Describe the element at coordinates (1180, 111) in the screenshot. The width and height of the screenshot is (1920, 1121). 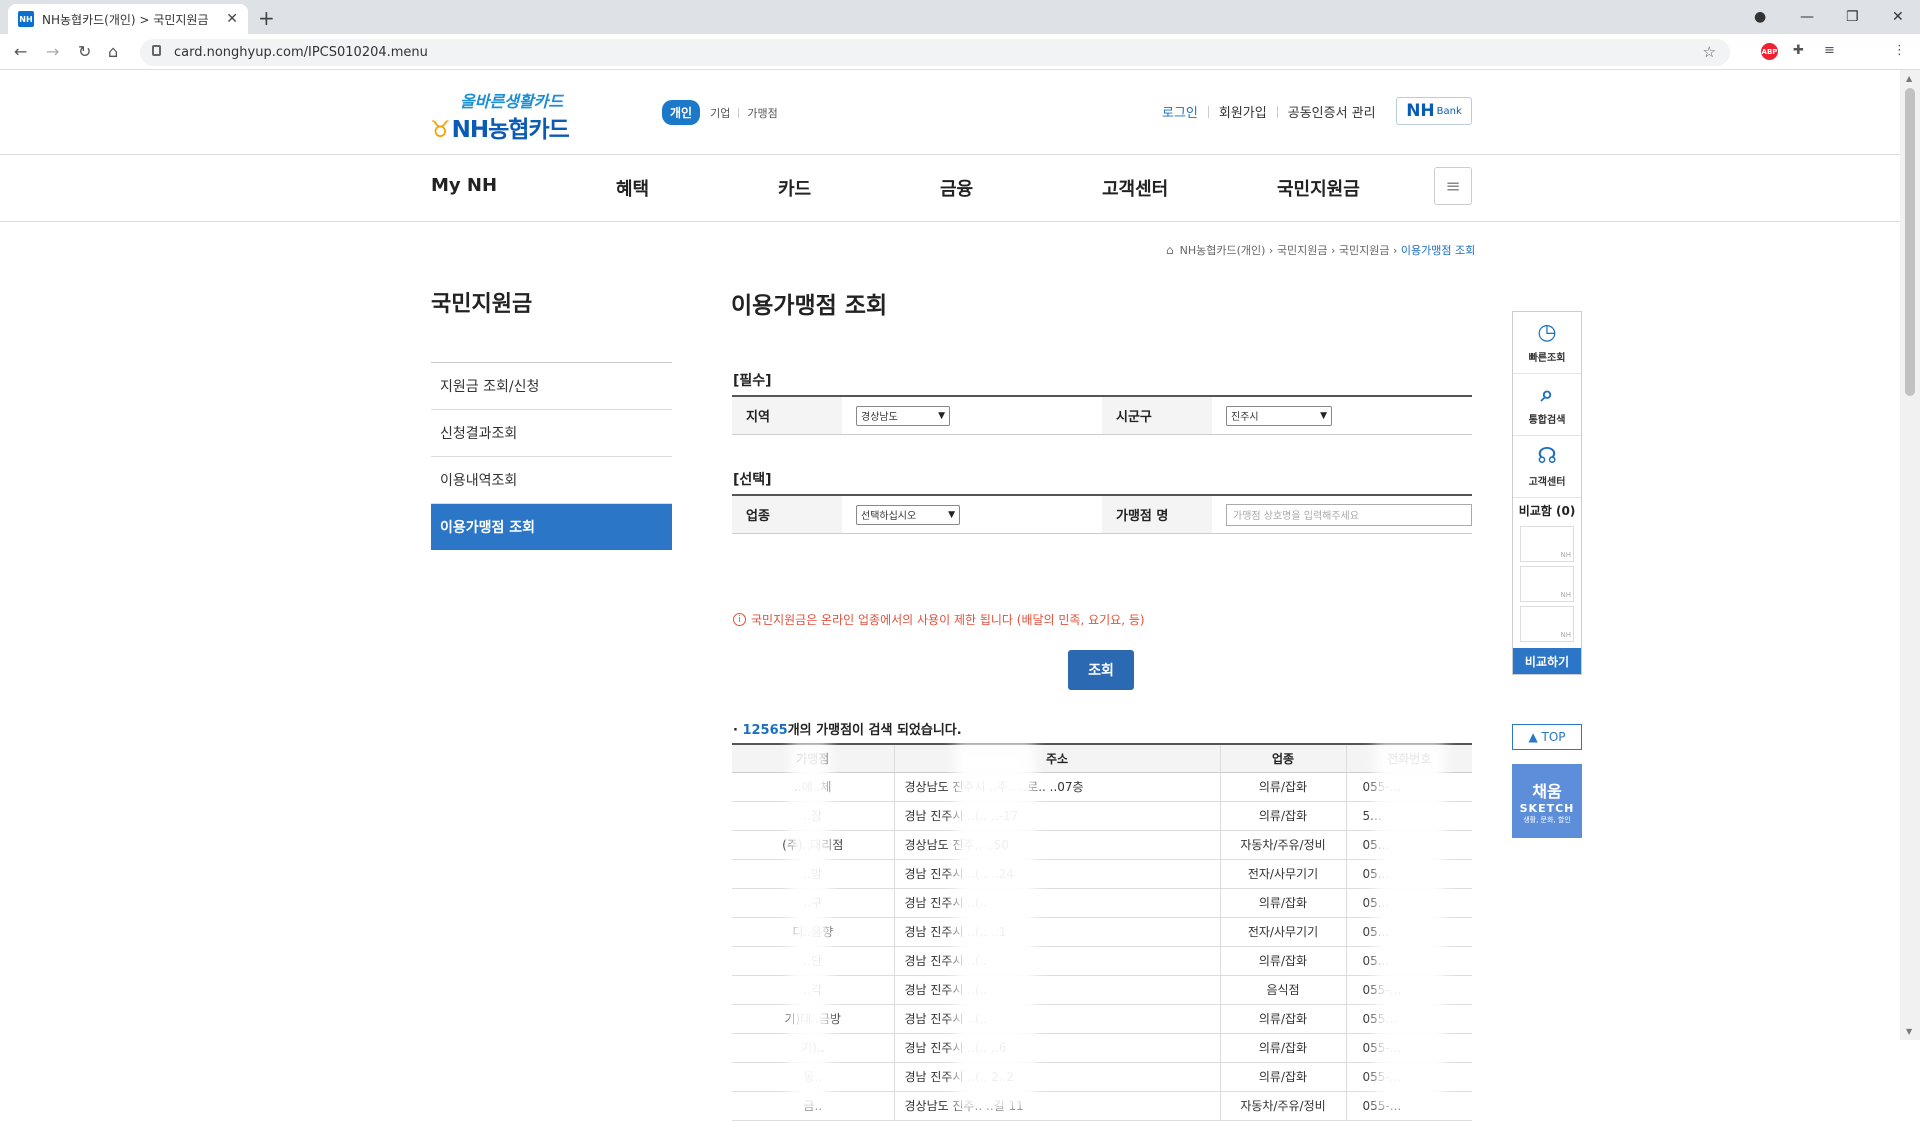
I see `login-link: 로그인` at that location.